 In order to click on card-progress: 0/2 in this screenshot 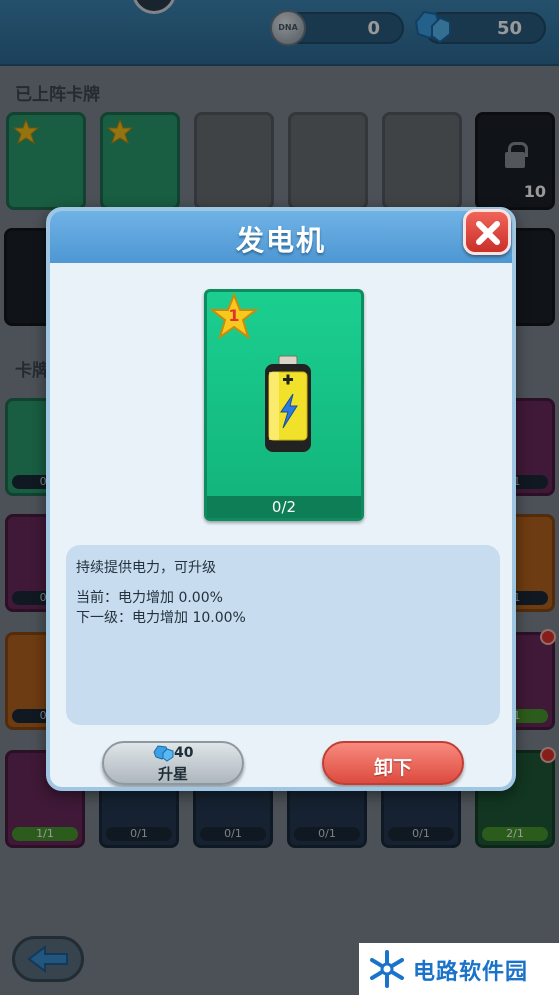, I will do `click(284, 507)`.